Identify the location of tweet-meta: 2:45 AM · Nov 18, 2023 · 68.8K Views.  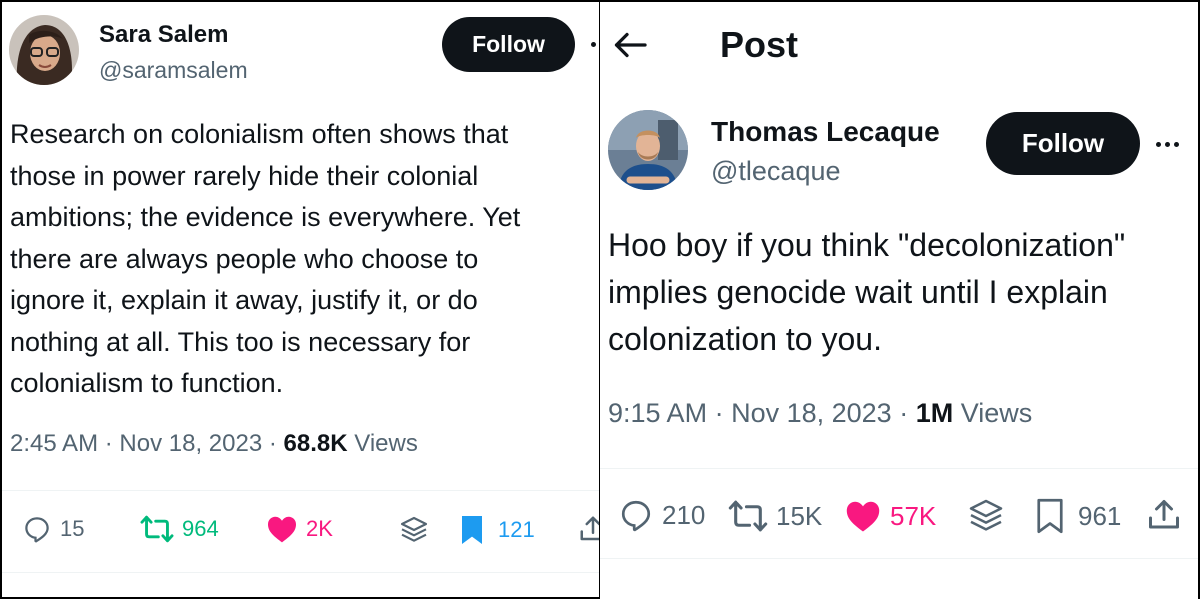
(214, 444).